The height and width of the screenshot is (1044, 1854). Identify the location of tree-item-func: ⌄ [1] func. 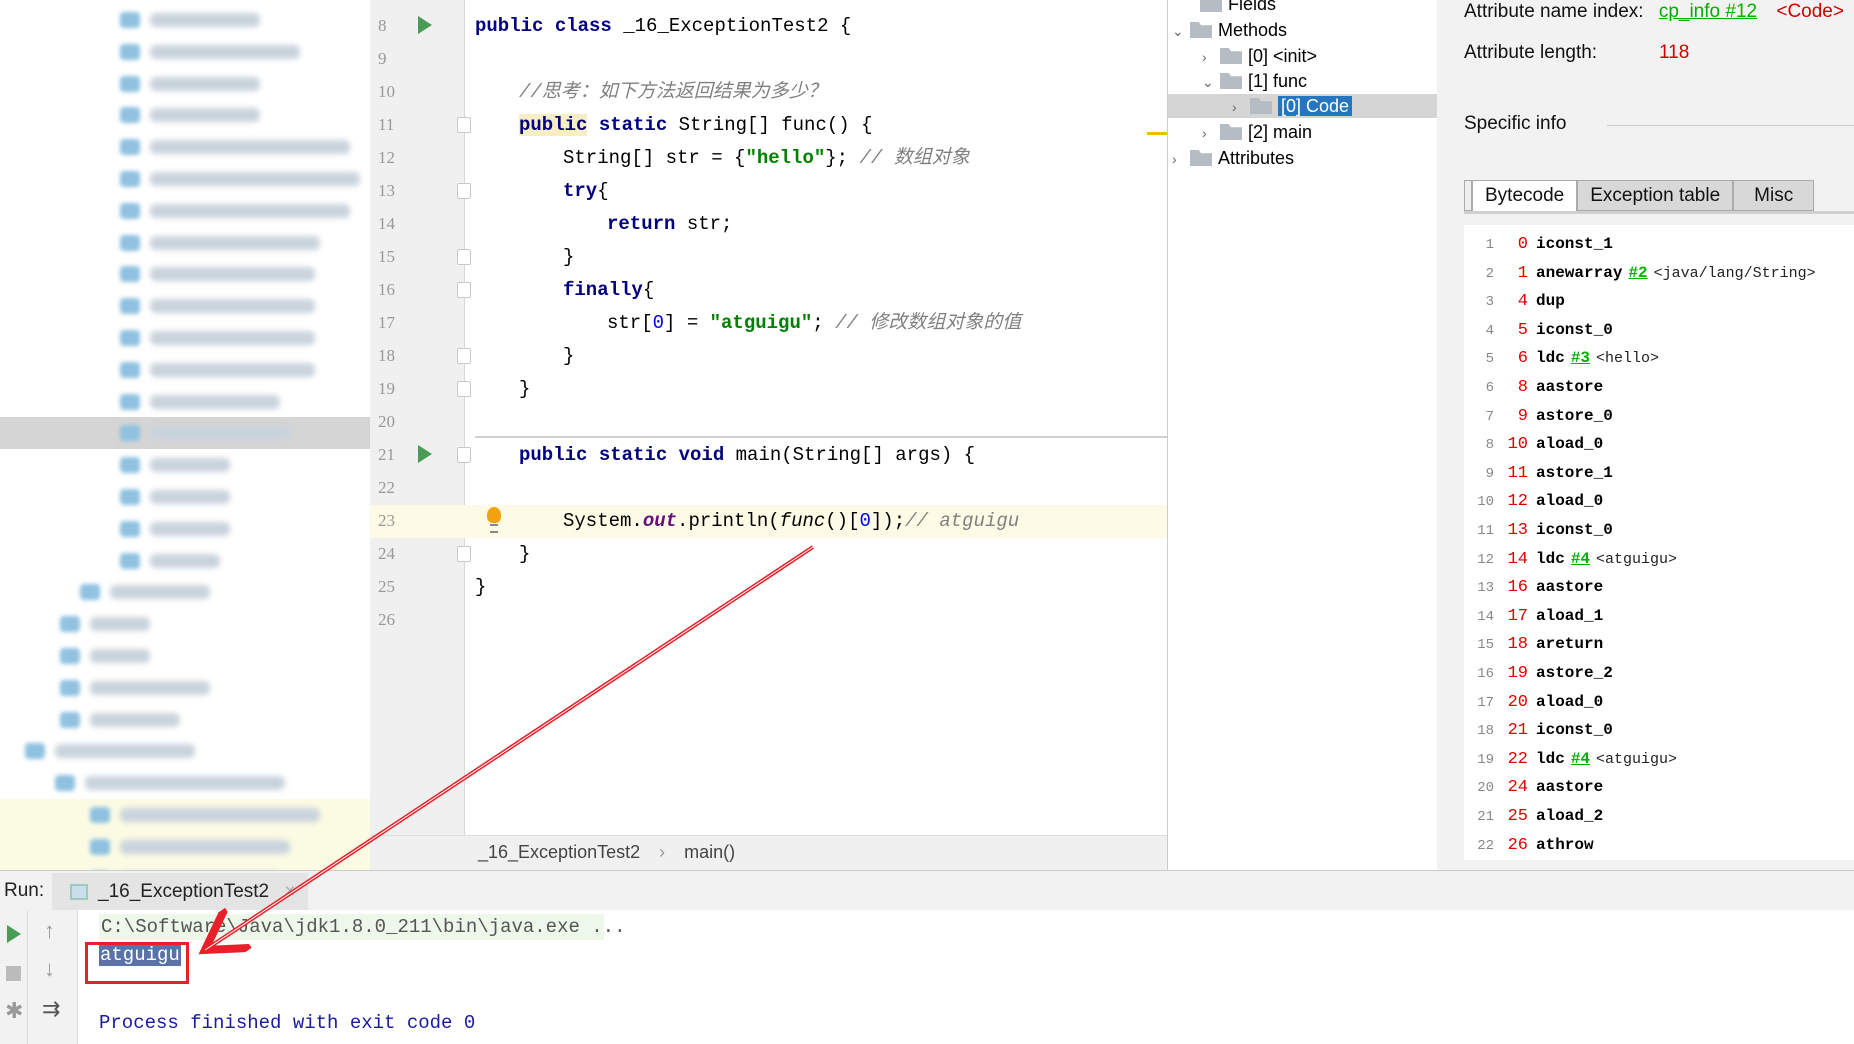
(1254, 81).